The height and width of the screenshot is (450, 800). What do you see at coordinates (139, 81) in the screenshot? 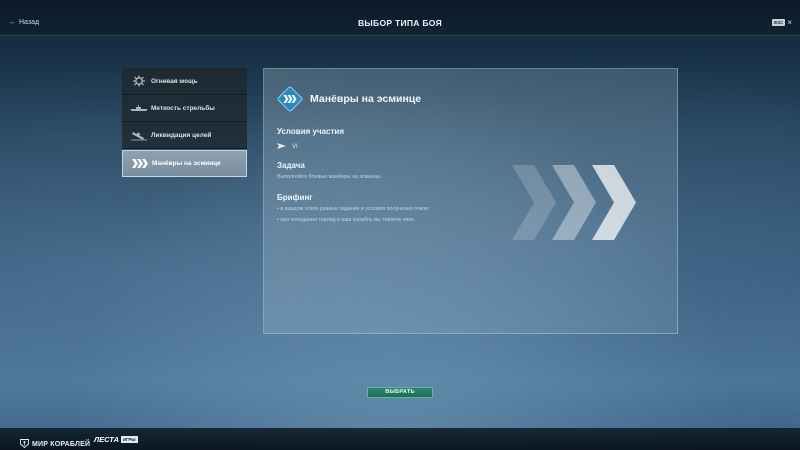
I see `gun-turret-icon` at bounding box center [139, 81].